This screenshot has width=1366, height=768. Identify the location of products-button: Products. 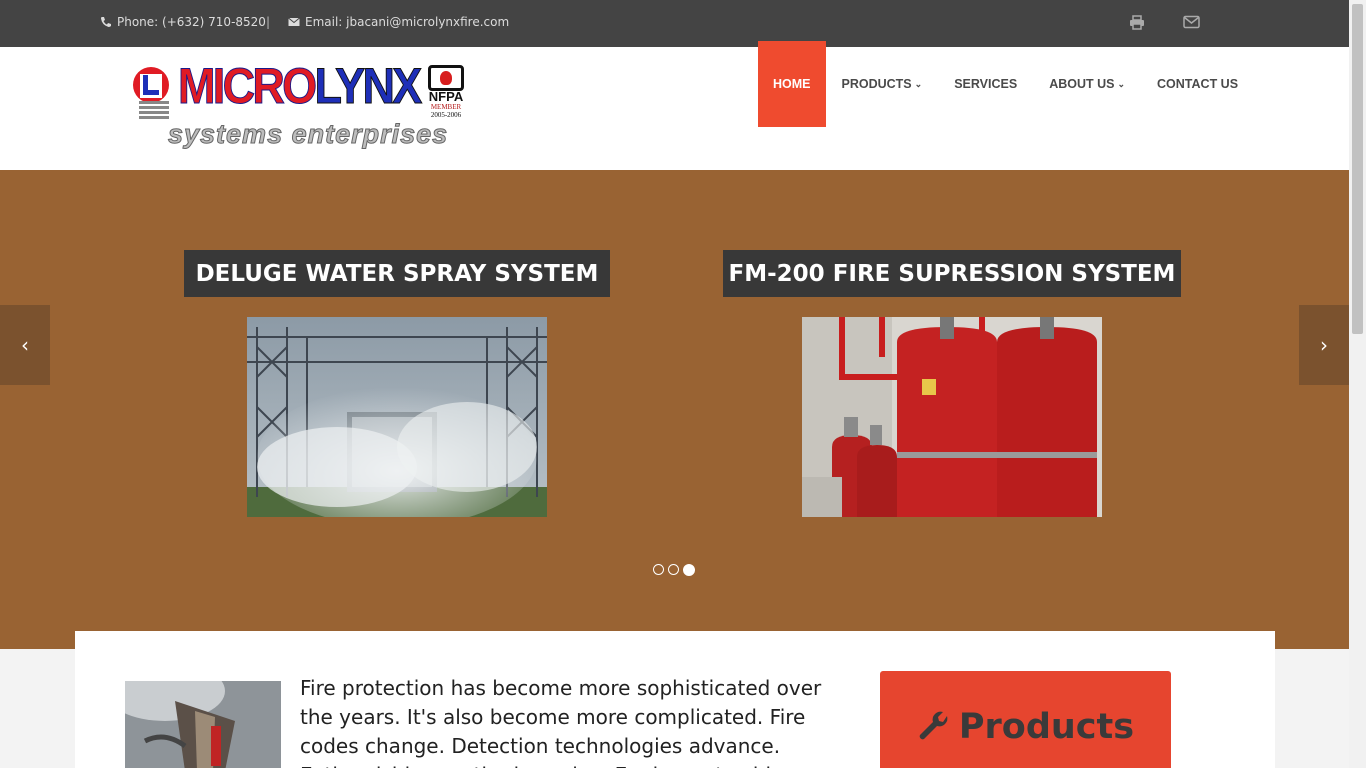
(1025, 719).